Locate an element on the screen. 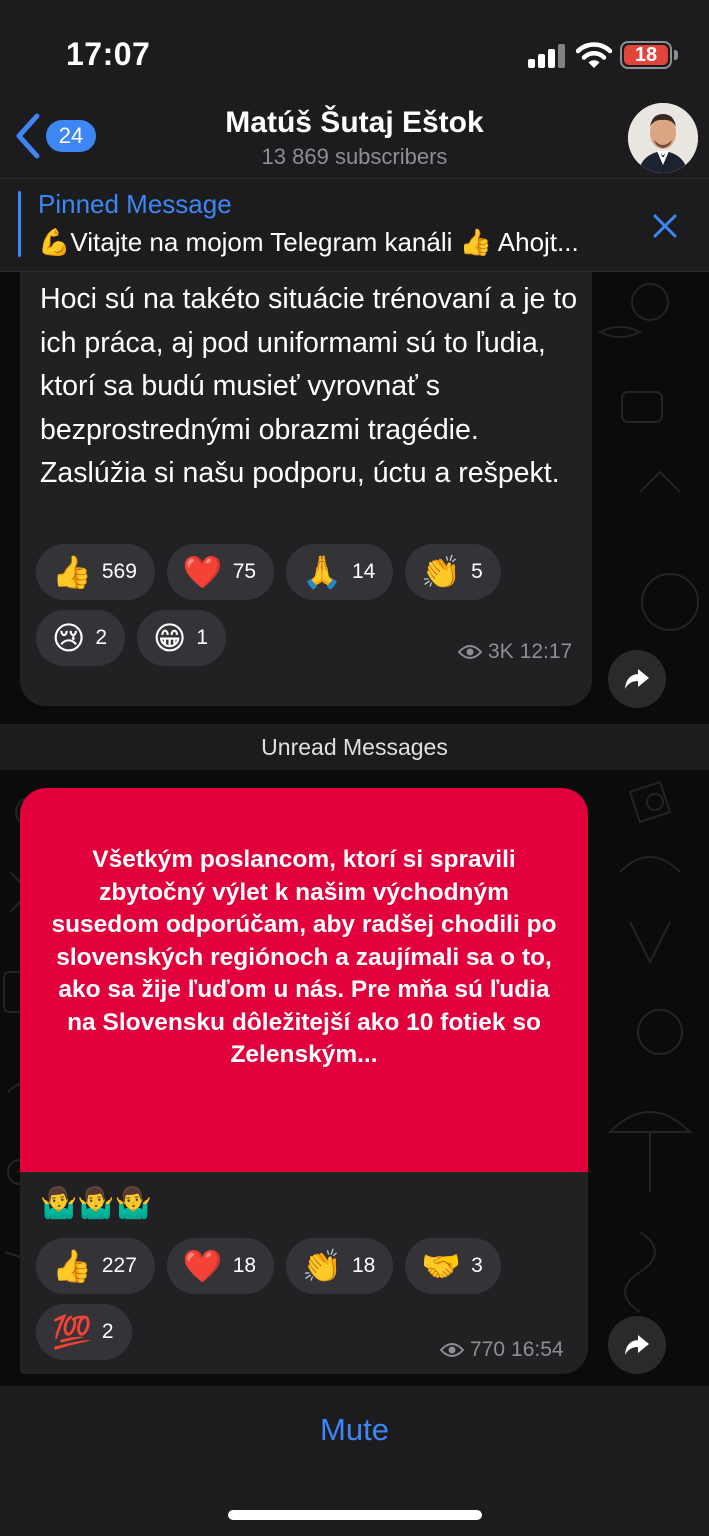  pinned-title: Pinned Message is located at coordinates (135, 204).